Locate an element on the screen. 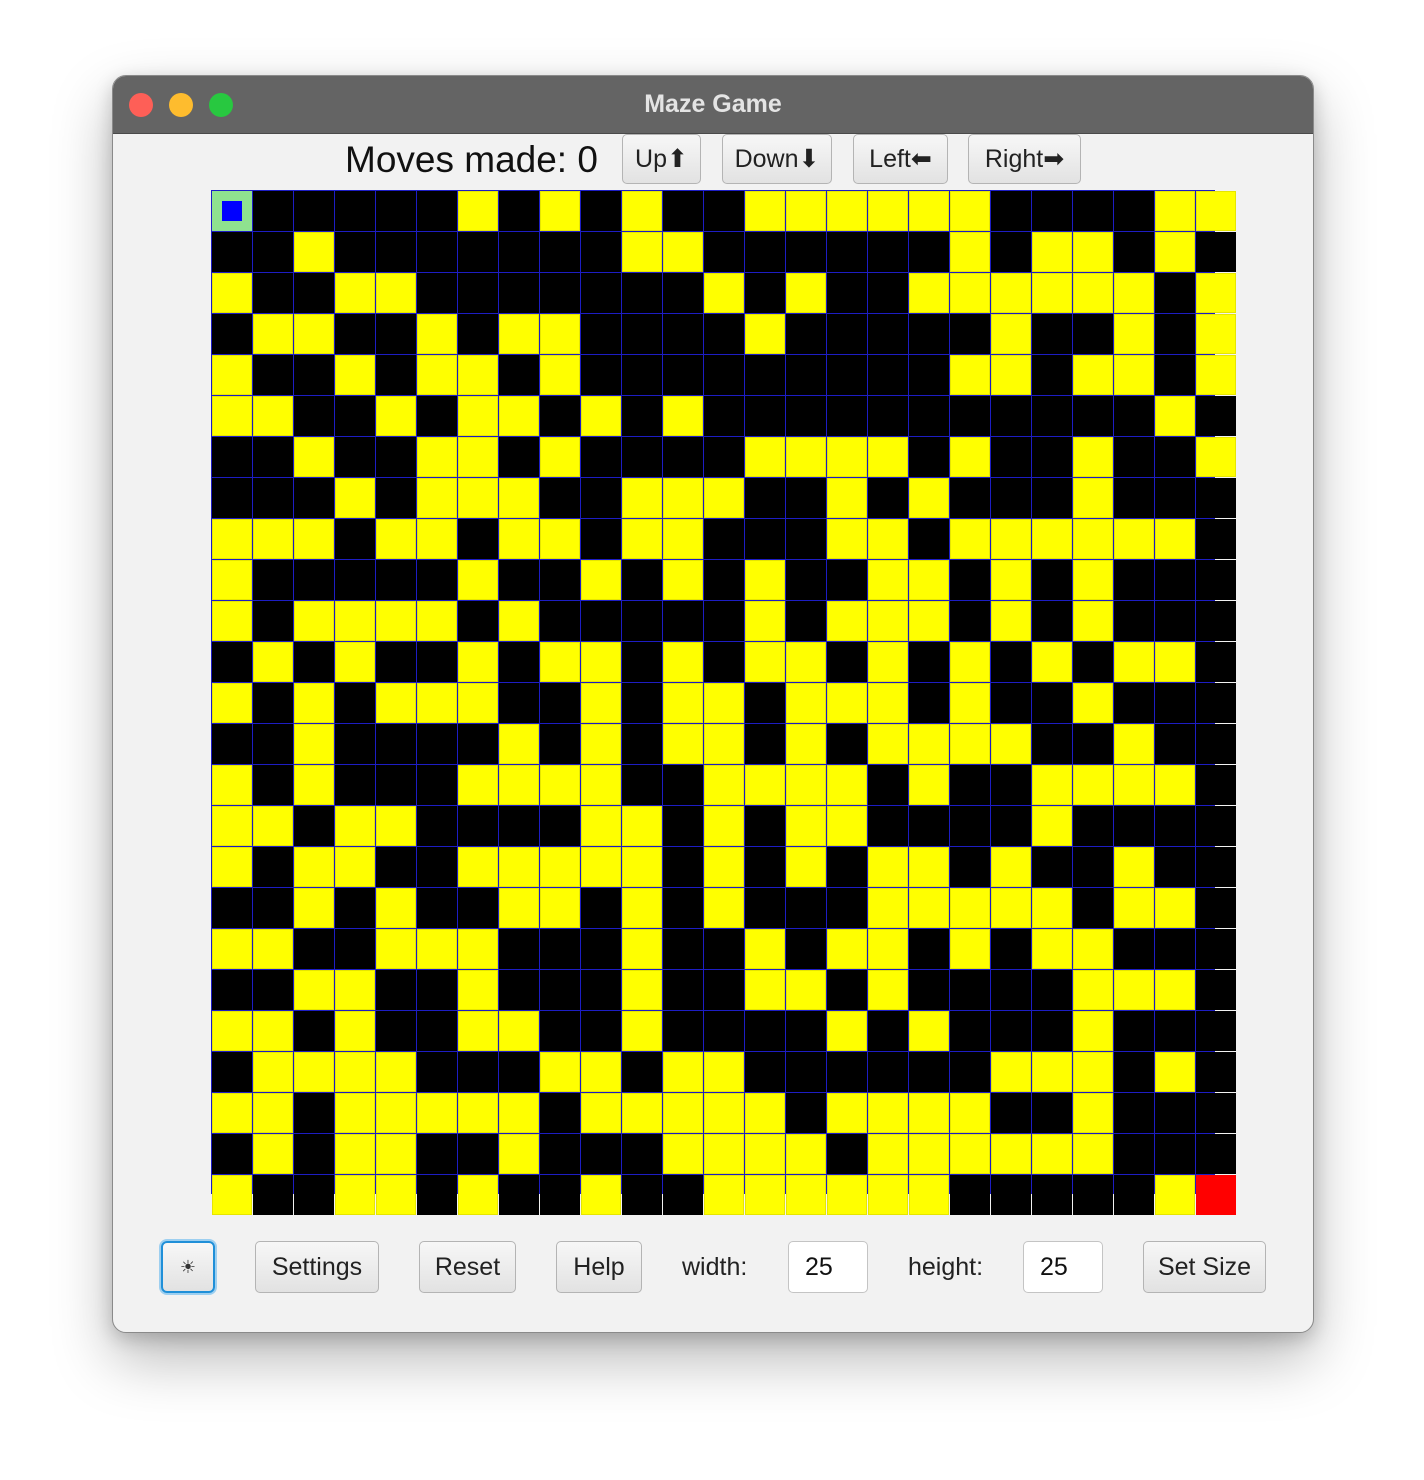 Image resolution: width=1424 pixels, height=1480 pixels. settings-button: Settings is located at coordinates (317, 1267).